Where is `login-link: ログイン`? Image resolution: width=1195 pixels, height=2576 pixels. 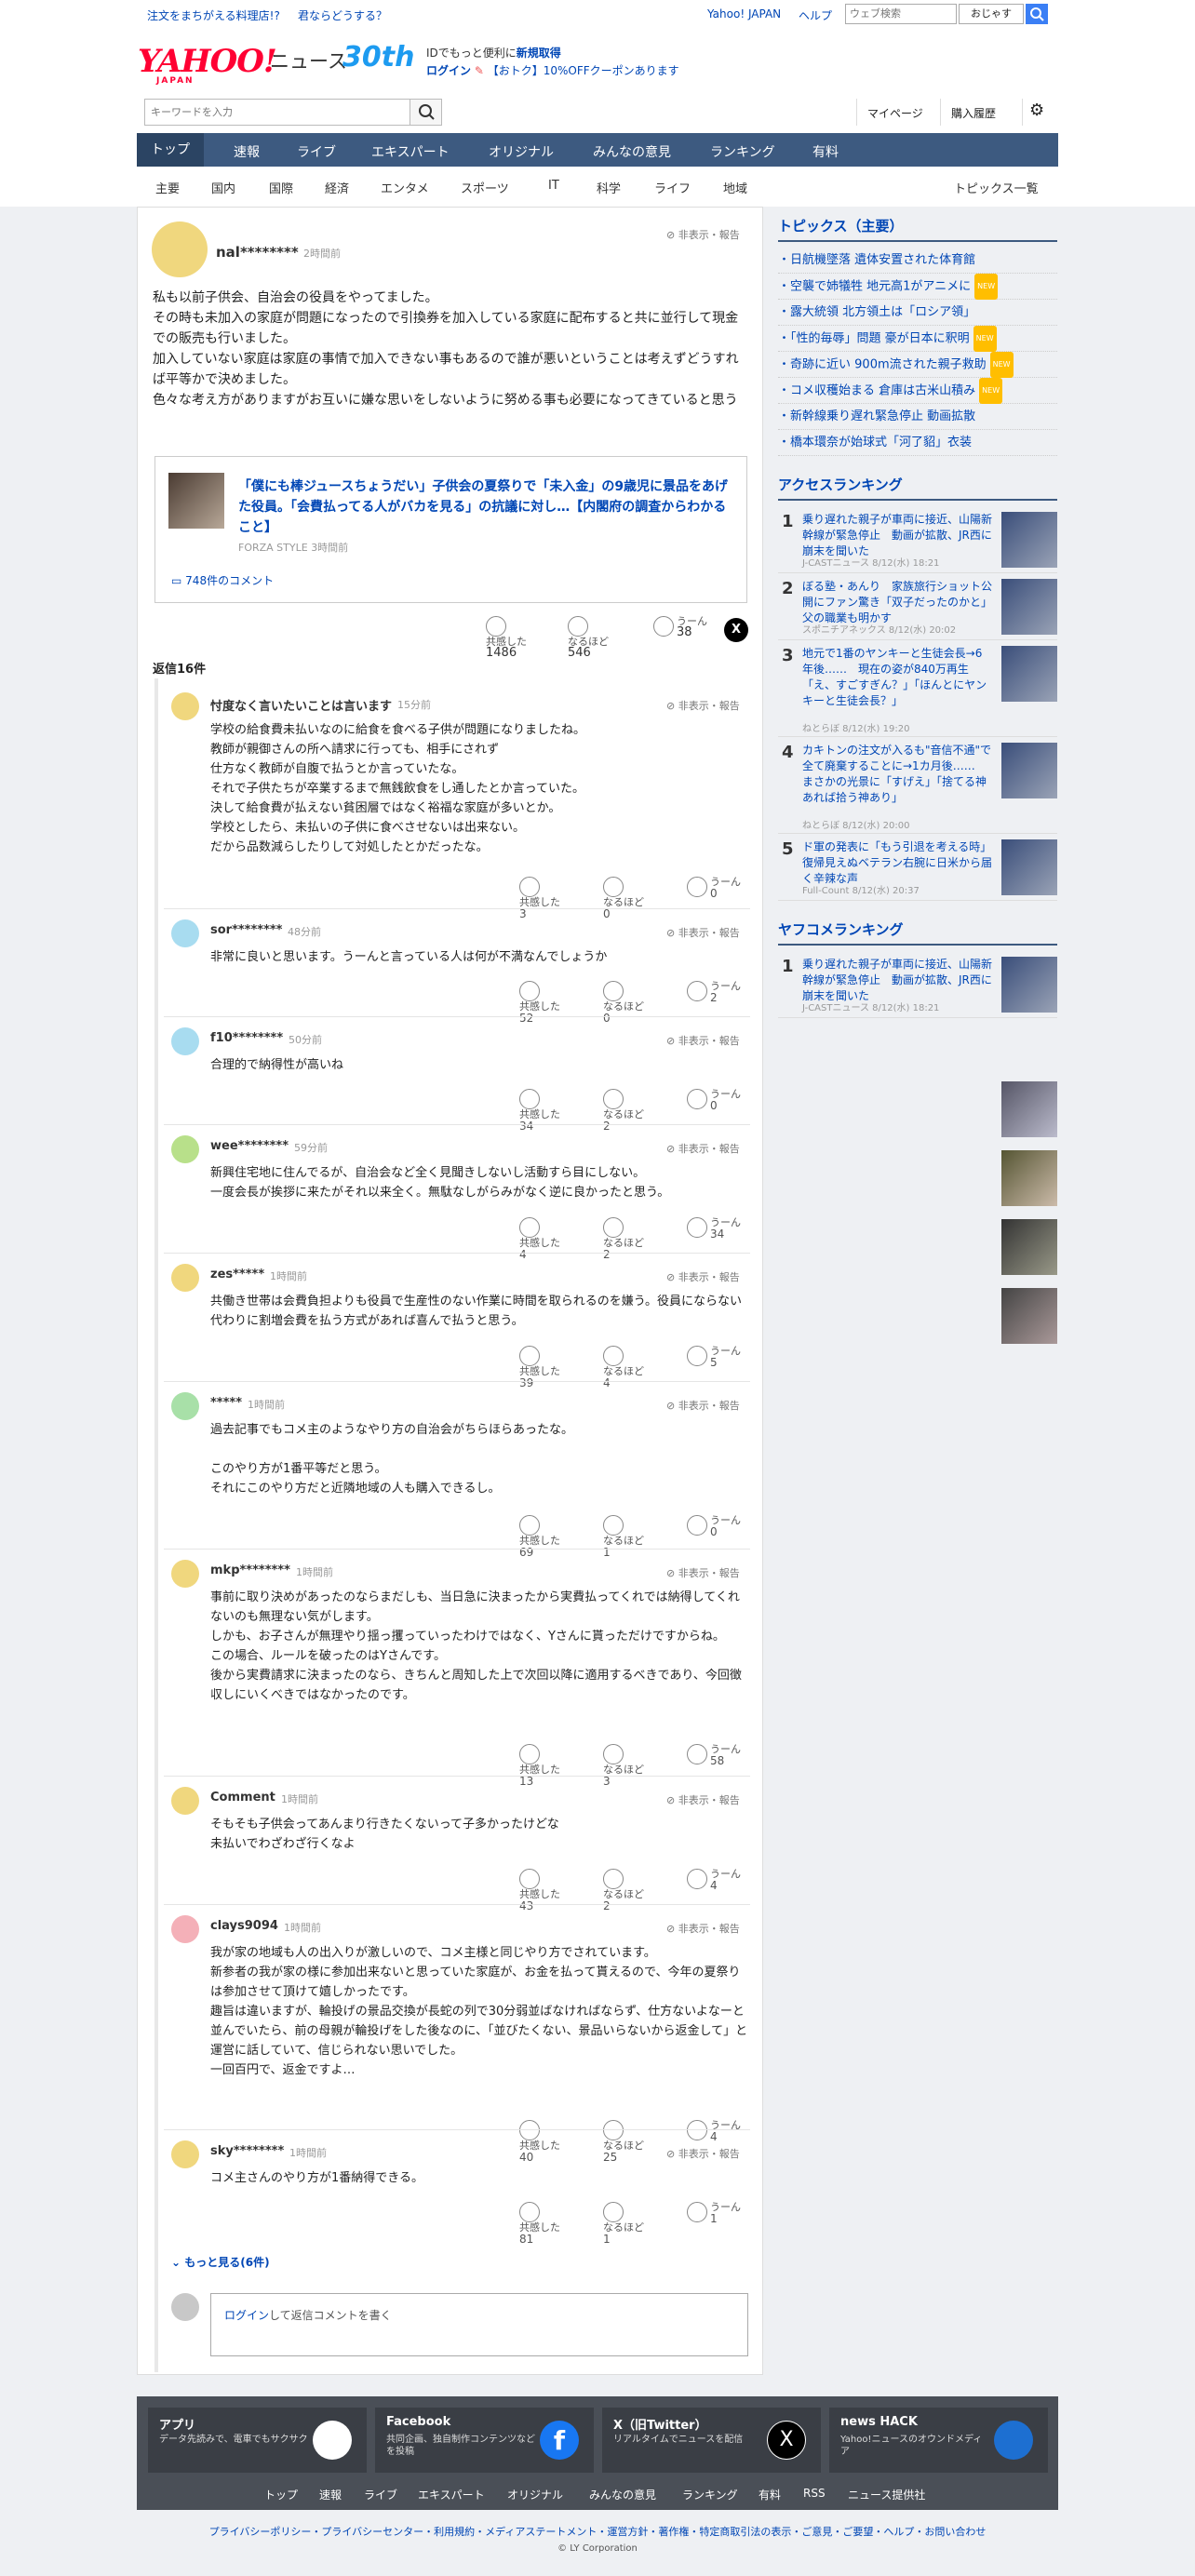 login-link: ログイン is located at coordinates (448, 70).